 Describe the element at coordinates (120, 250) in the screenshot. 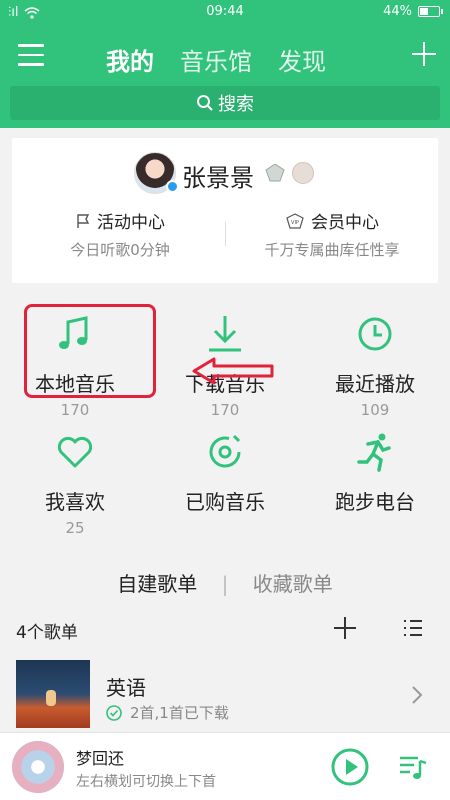

I see `activity-center-desc: 今日听歌0分钟` at that location.